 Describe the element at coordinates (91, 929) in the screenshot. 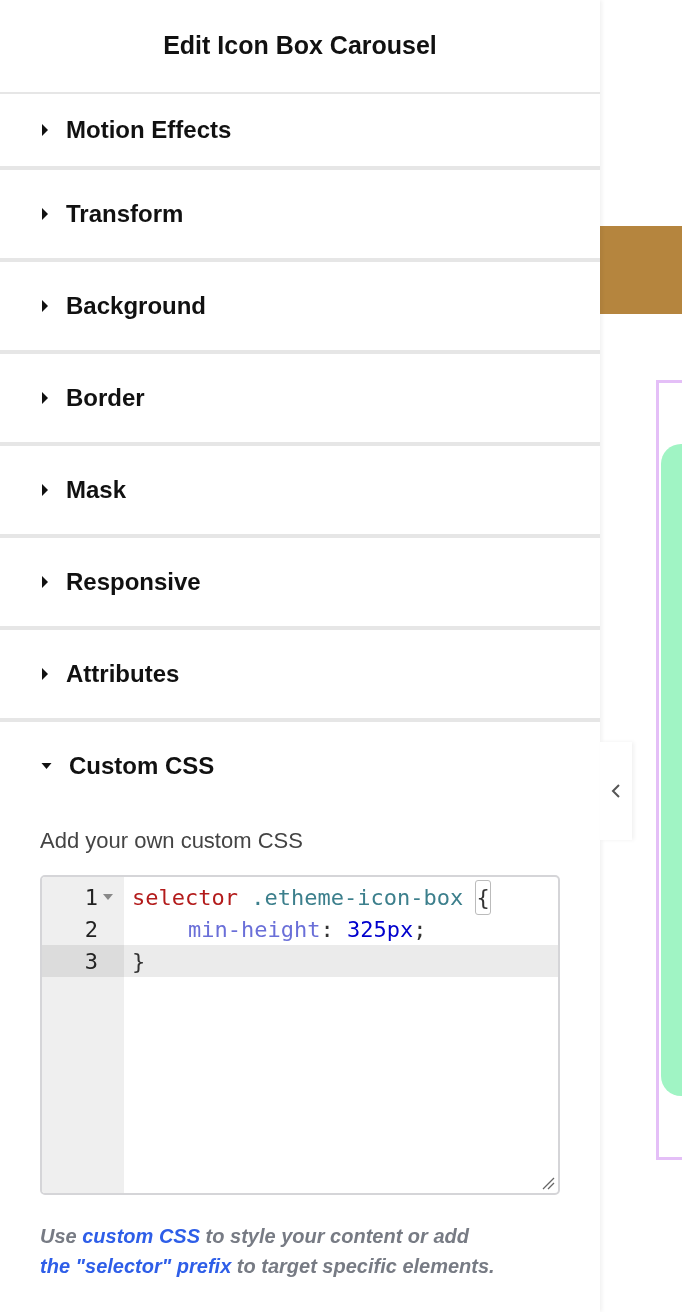

I see `line-number: 2` at that location.